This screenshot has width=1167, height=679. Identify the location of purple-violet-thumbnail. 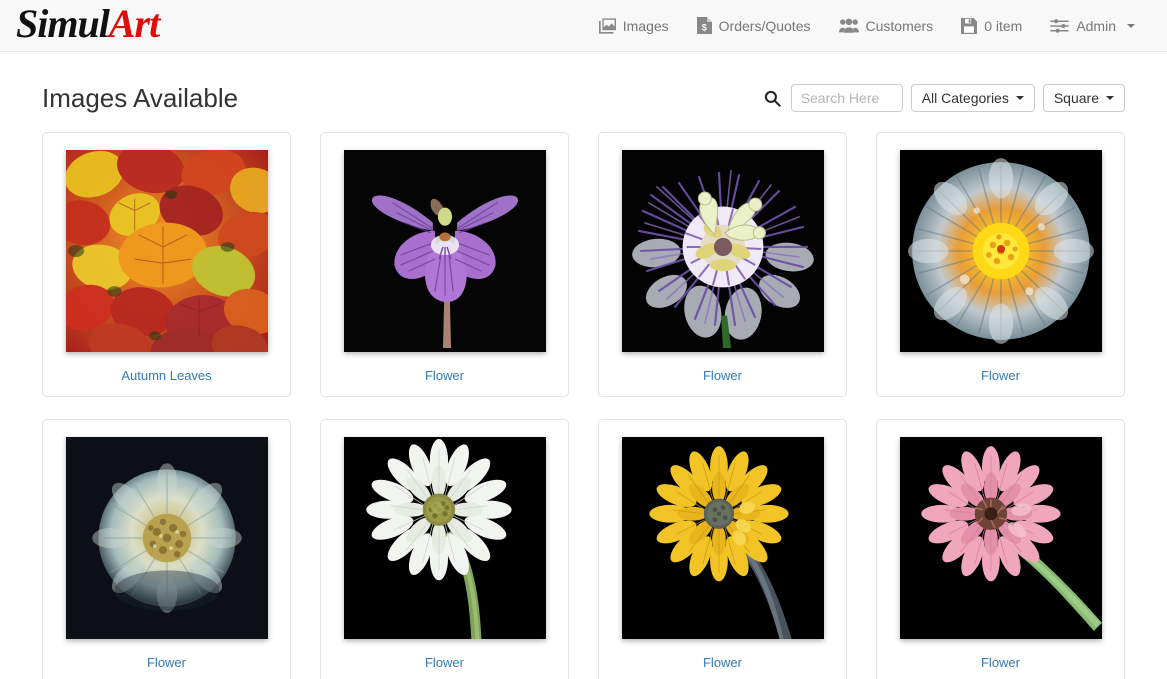
(444, 251).